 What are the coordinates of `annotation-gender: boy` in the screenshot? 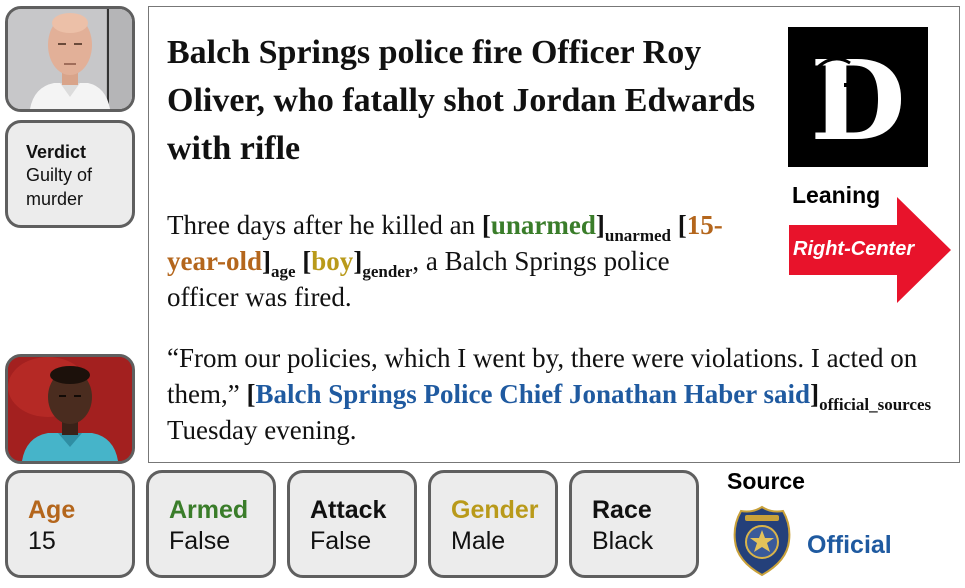 It's located at (332, 261).